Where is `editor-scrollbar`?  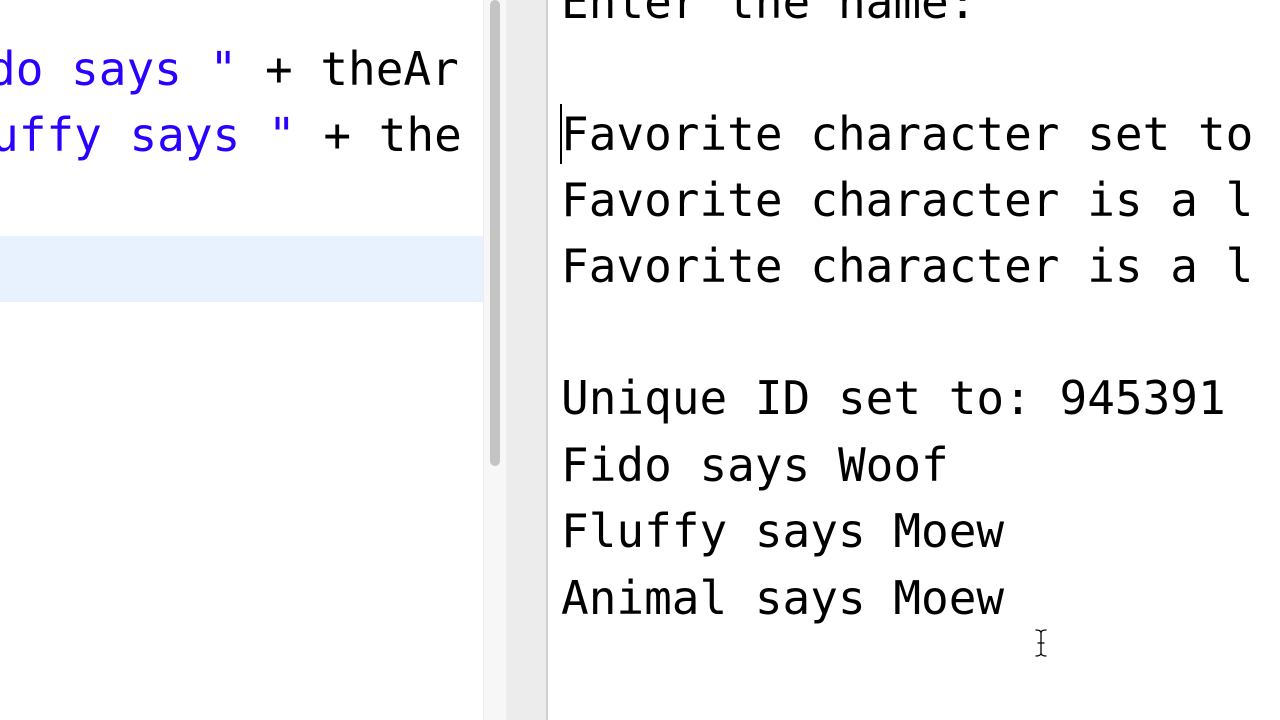
editor-scrollbar is located at coordinates (494, 360).